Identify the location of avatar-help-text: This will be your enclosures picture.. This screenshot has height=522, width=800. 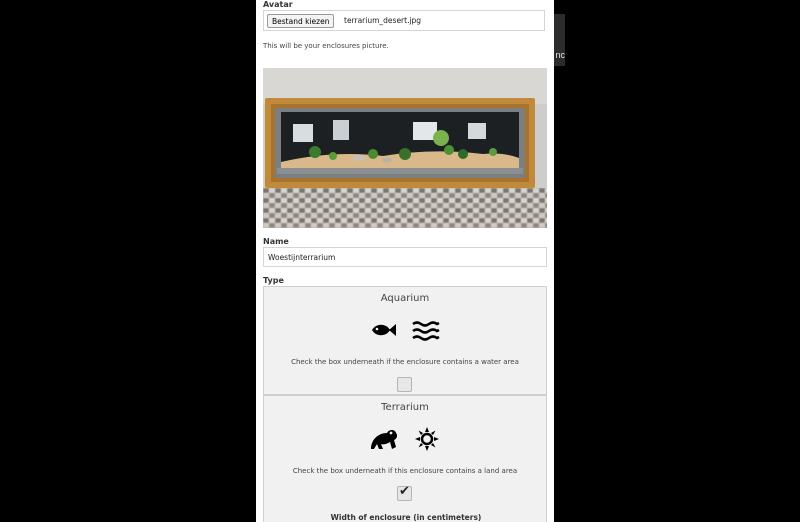
(326, 46).